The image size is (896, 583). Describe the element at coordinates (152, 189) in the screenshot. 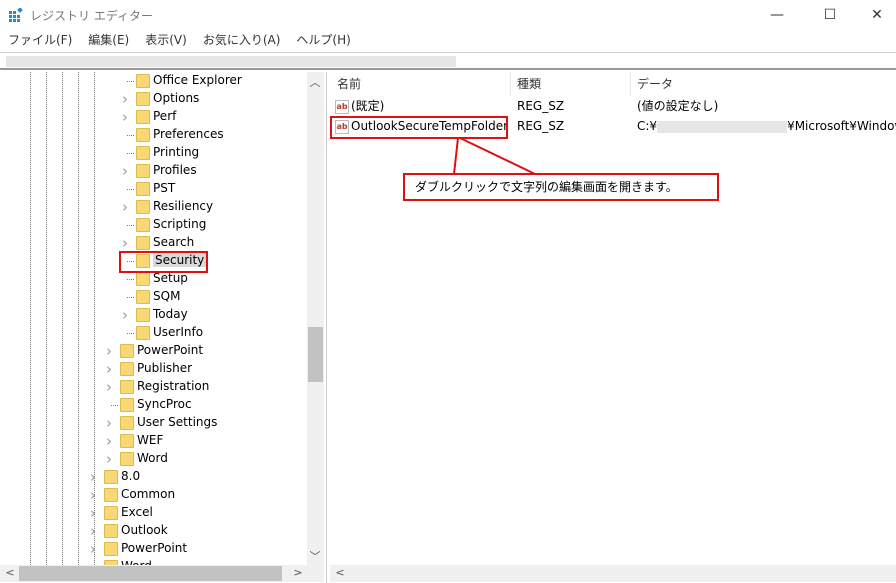

I see `tree-item: PST` at that location.